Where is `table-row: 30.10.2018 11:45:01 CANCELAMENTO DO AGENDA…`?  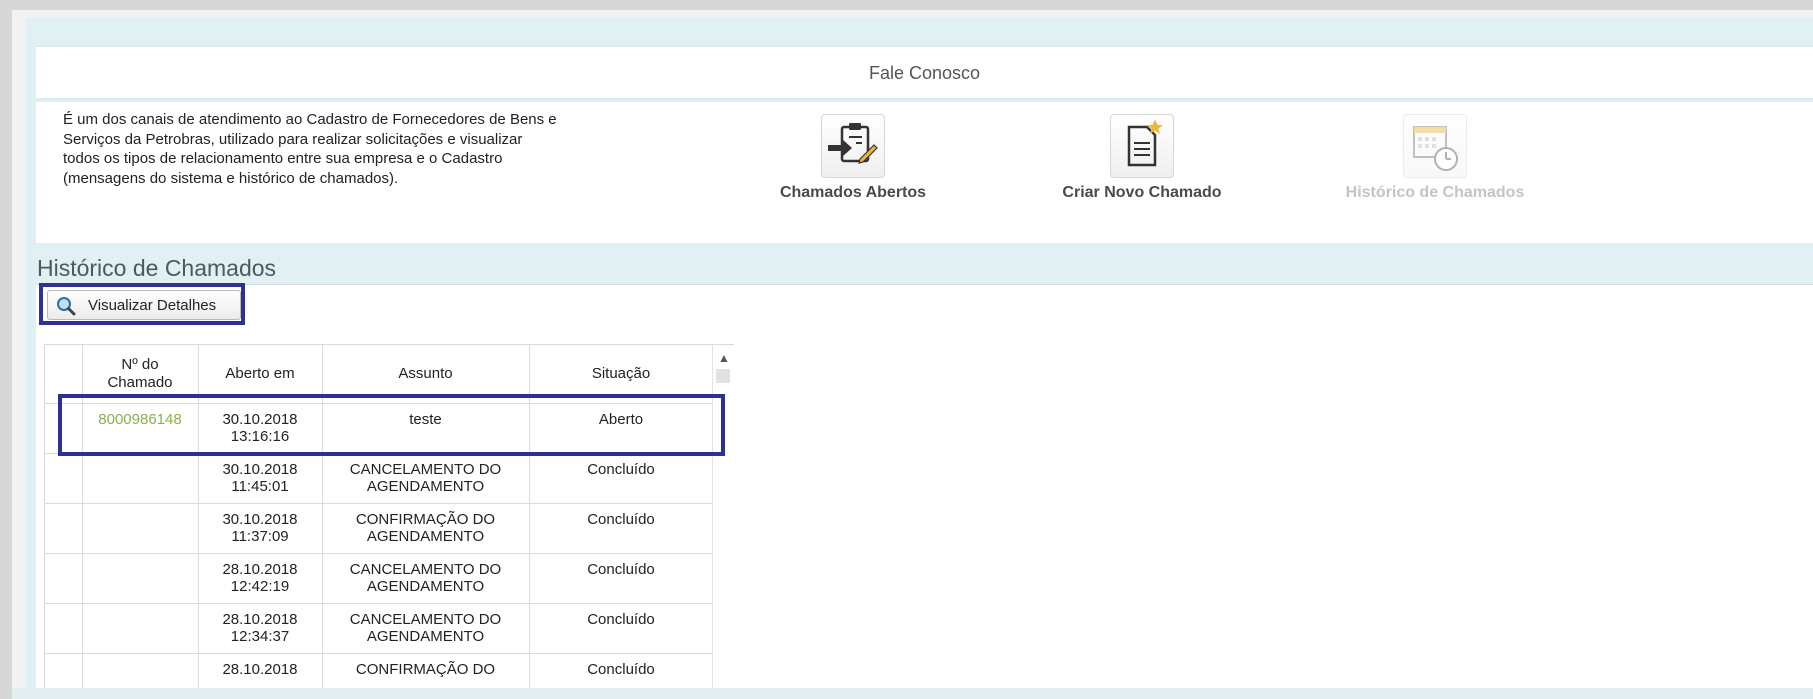 table-row: 30.10.2018 11:45:01 CANCELAMENTO DO AGENDA… is located at coordinates (379, 478).